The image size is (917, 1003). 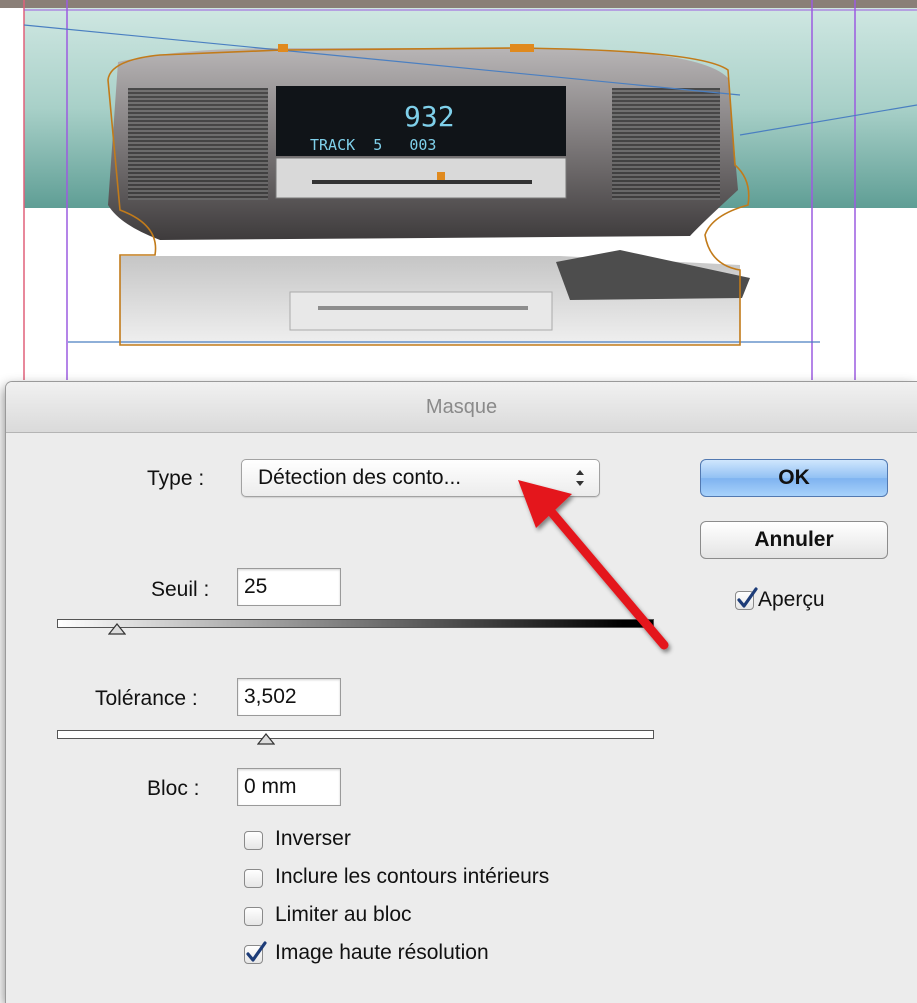 I want to click on updown-chevron-icon, so click(x=580, y=479).